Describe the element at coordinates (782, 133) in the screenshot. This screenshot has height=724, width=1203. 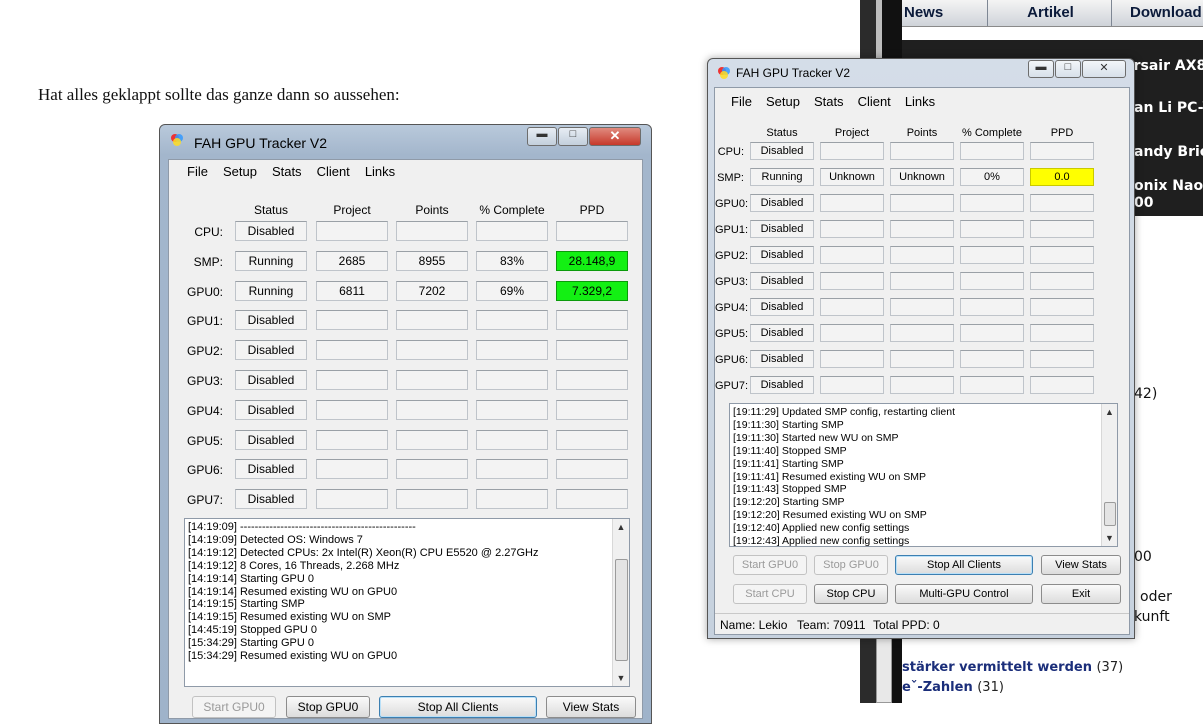
I see `column-header-status: Status` at that location.